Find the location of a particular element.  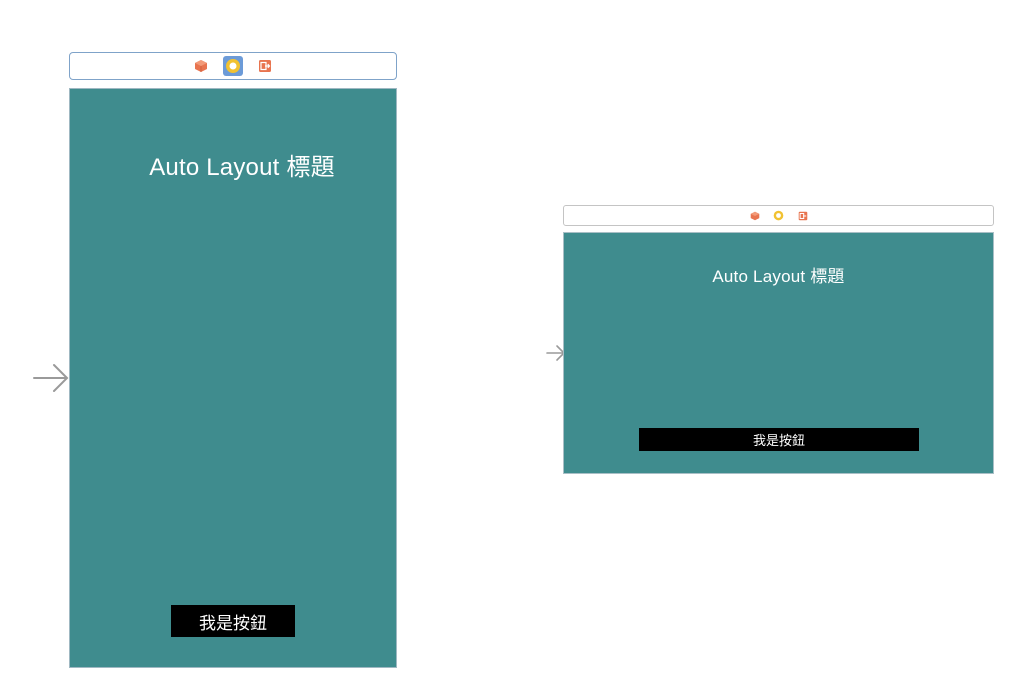

portrait-scene-dock is located at coordinates (233, 66).